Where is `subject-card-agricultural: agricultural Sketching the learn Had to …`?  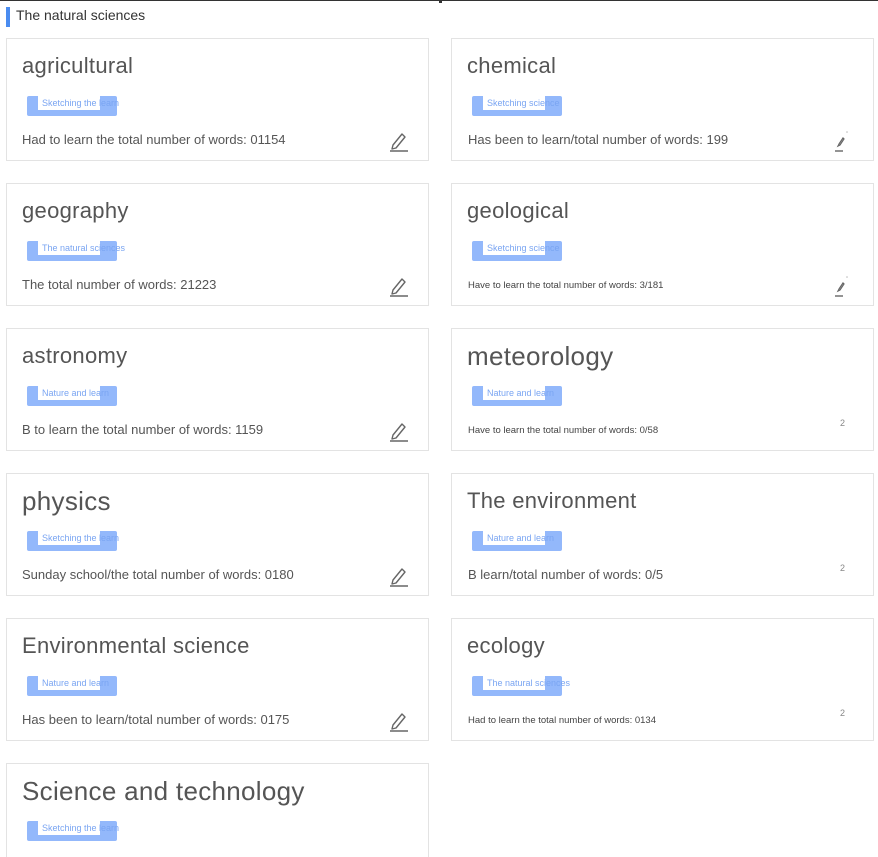 subject-card-agricultural: agricultural Sketching the learn Had to … is located at coordinates (217, 99).